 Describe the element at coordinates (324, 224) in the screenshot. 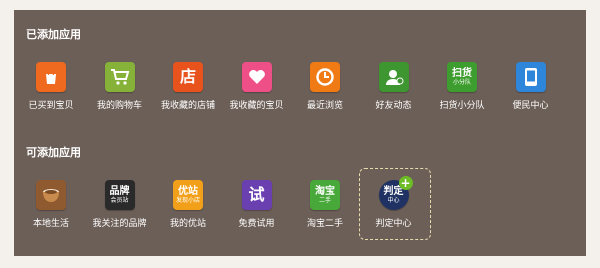

I see `app-label: 淘宝二手` at that location.